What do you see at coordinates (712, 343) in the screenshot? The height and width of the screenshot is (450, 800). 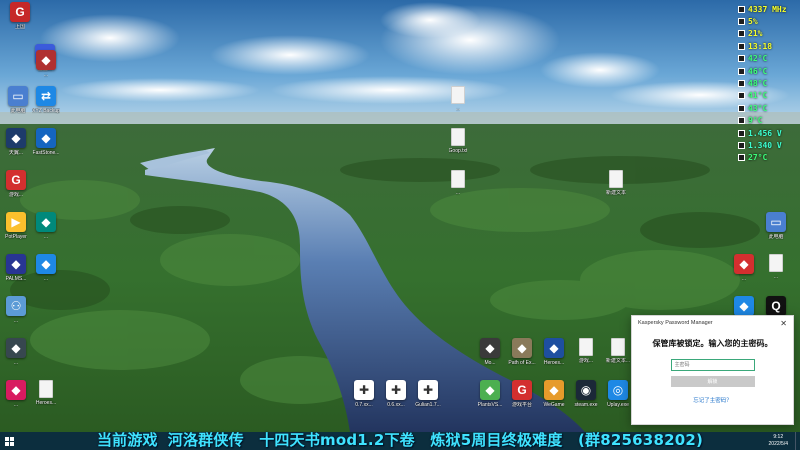 I see `vault-locked-message: 保管库被锁定。输入您的主密码。` at bounding box center [712, 343].